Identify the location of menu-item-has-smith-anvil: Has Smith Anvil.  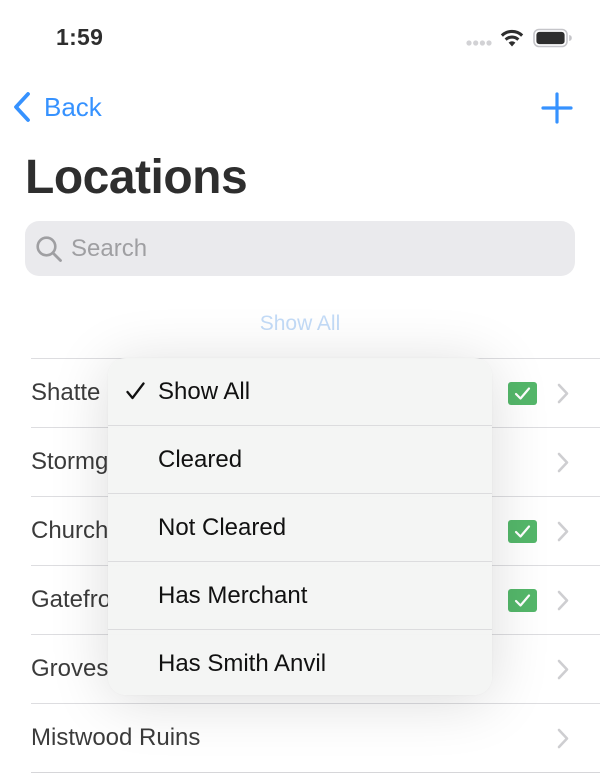
(300, 662).